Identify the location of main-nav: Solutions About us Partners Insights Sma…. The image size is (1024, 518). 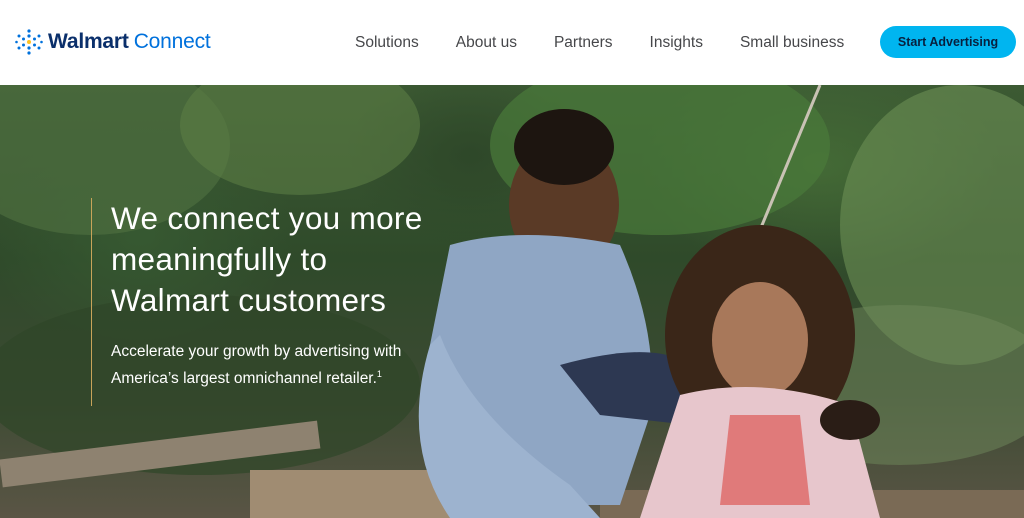
(599, 42).